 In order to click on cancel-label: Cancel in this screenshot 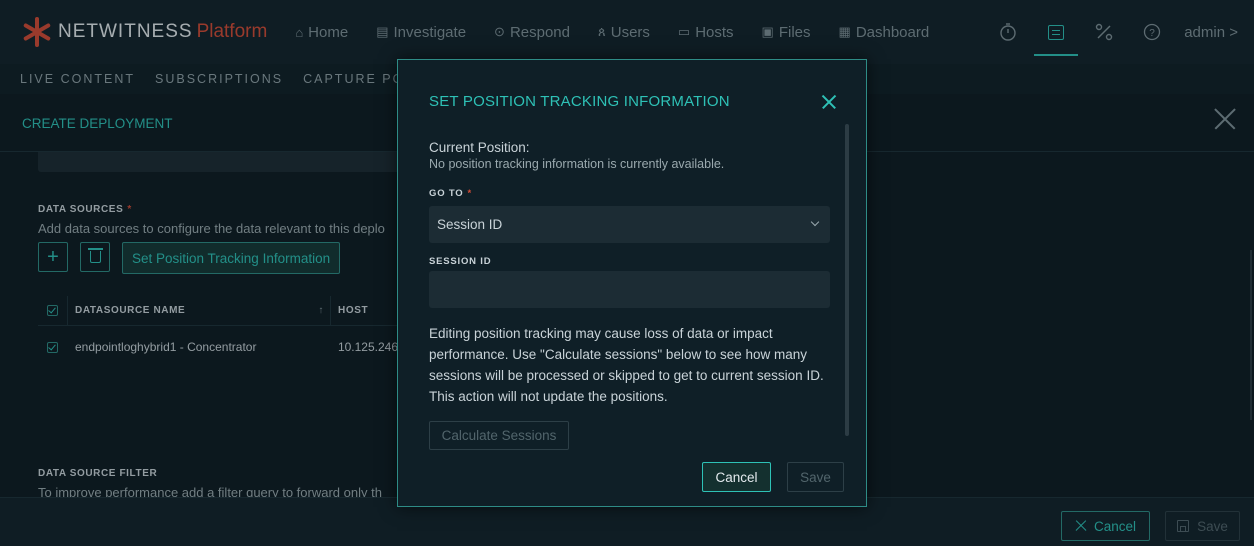, I will do `click(1115, 526)`.